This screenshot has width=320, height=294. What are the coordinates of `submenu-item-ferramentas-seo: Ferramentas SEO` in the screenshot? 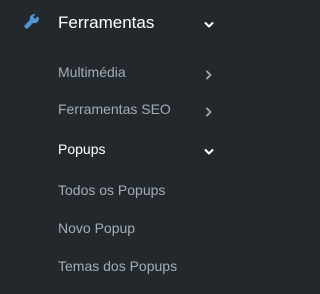 It's located at (120, 109).